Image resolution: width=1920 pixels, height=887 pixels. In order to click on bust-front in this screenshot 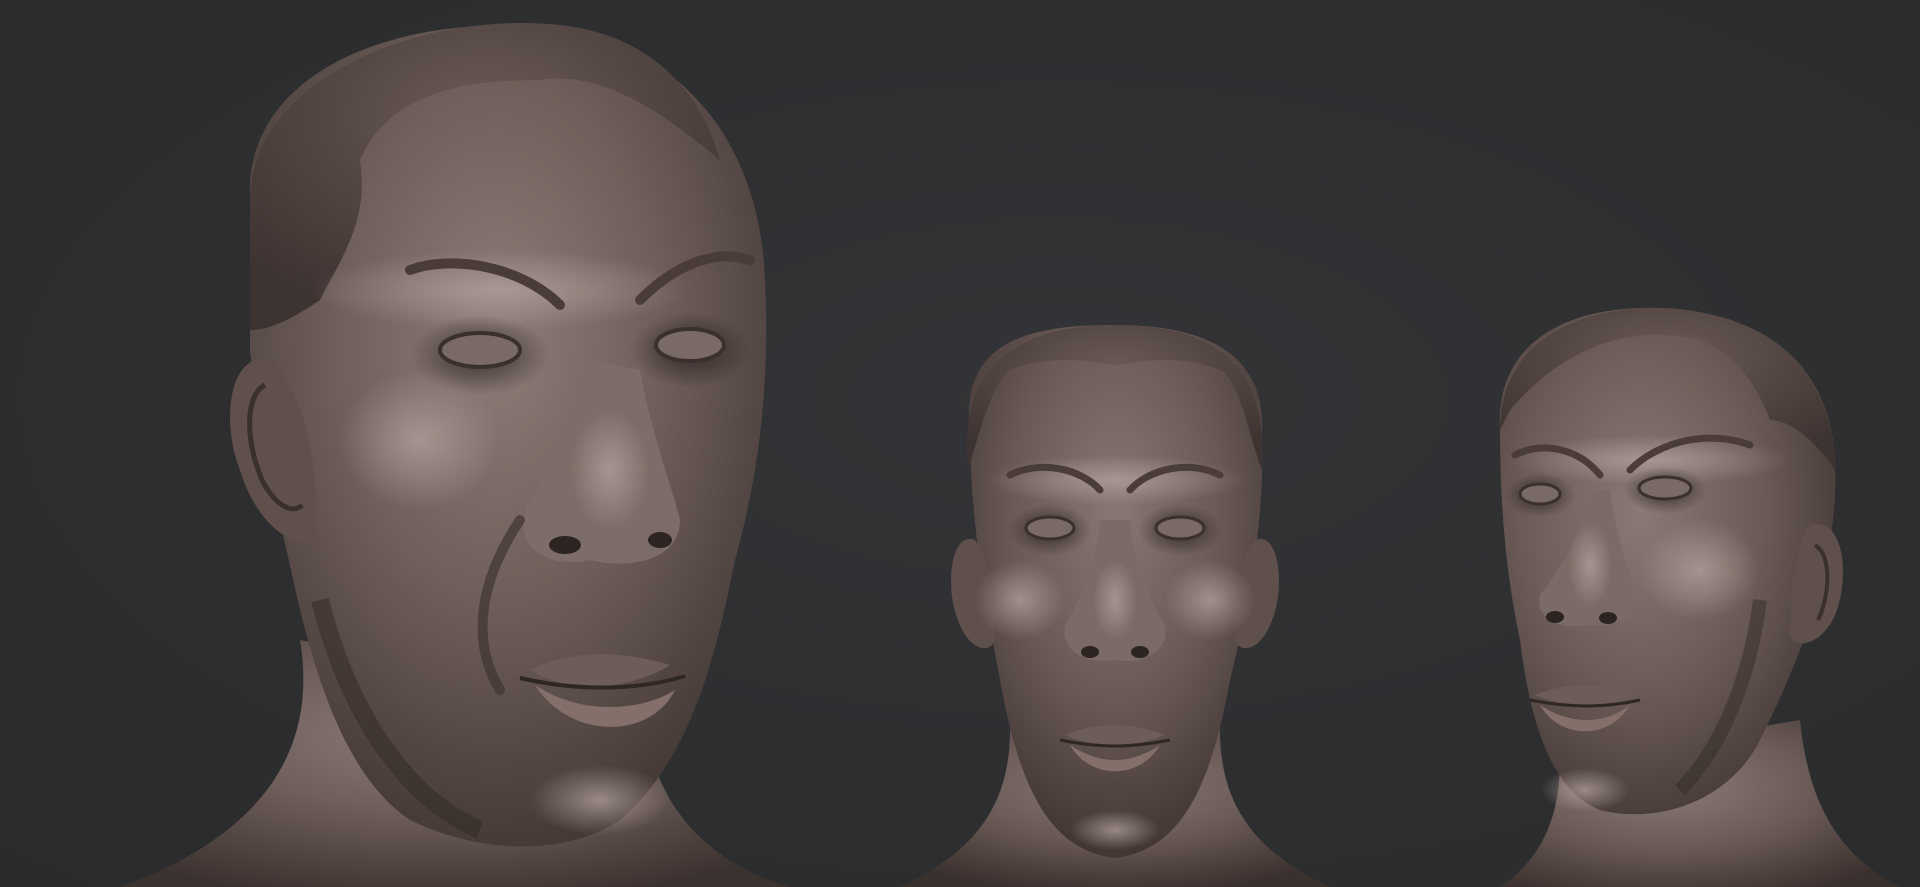, I will do `click(1115, 606)`.